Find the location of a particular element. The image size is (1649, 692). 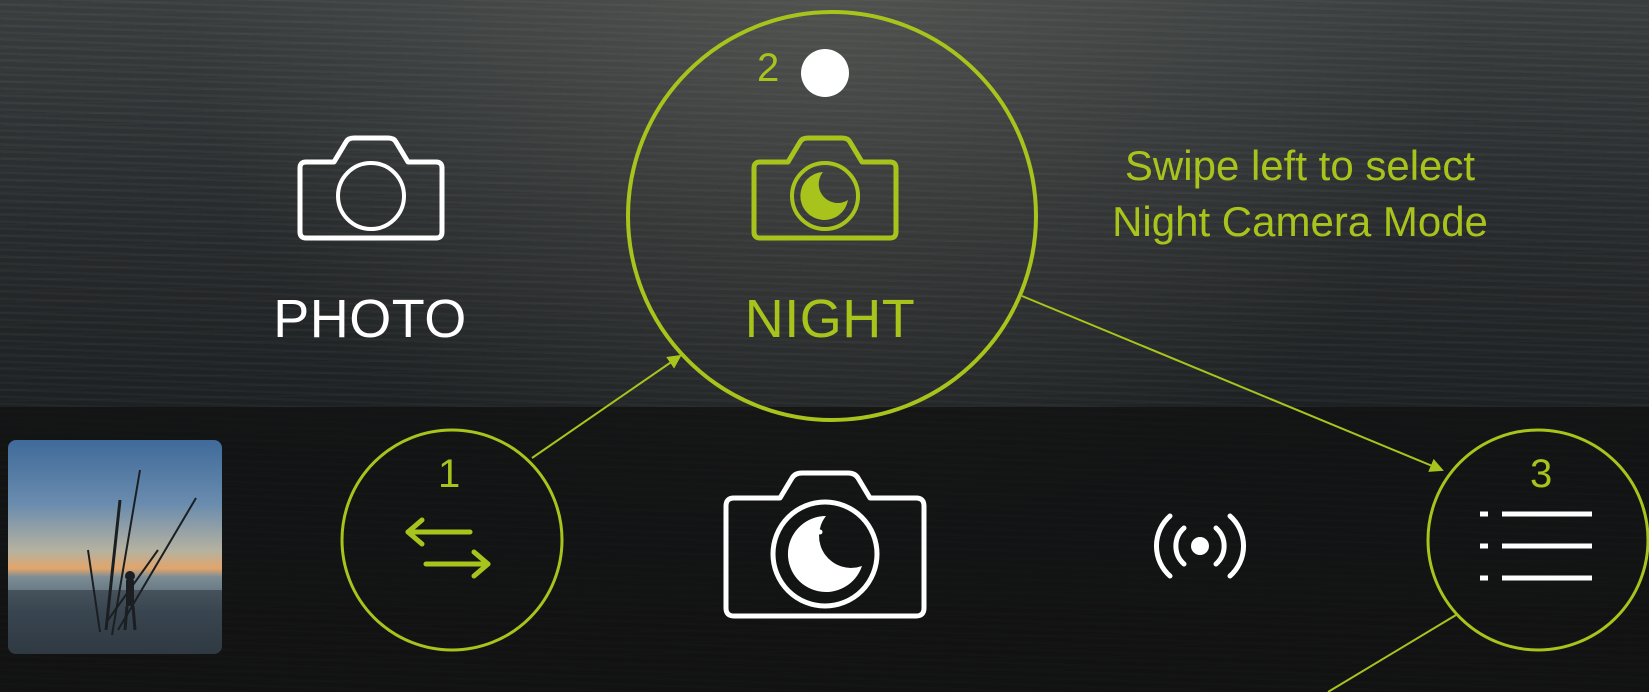

thumbnail-image is located at coordinates (115, 561).